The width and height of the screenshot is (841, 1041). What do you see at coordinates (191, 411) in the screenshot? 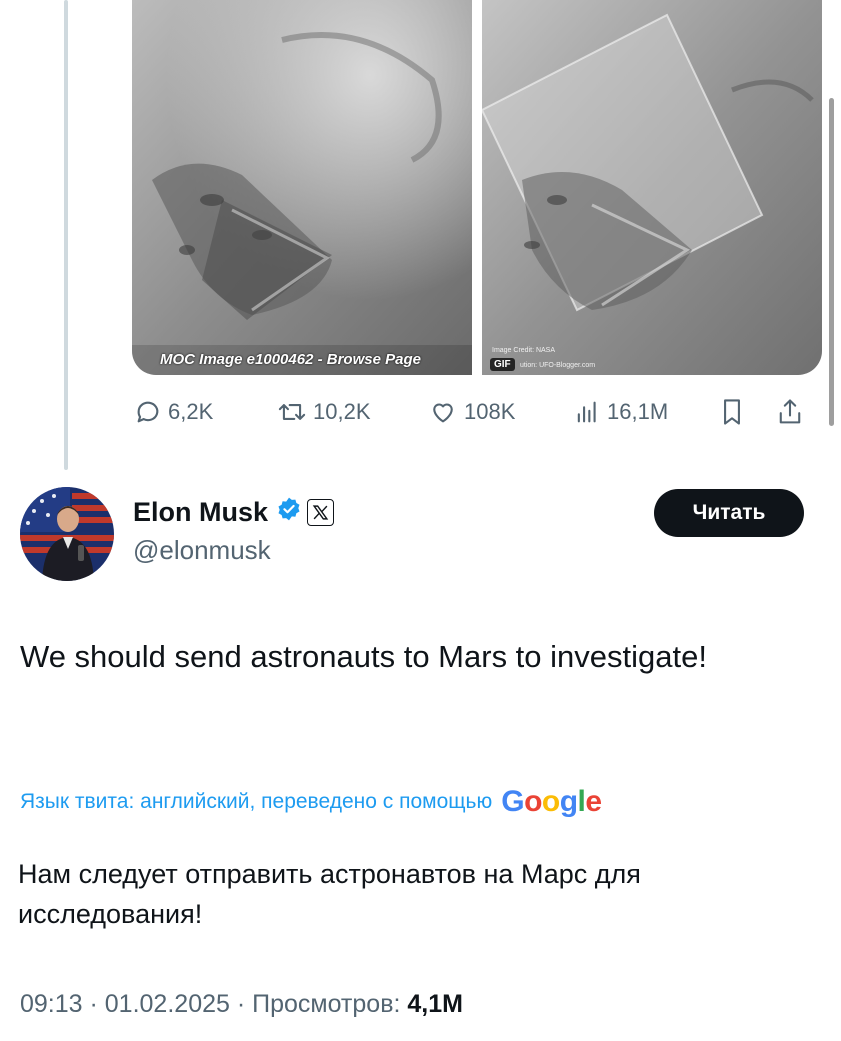
I see `reply-count: 6,2K` at bounding box center [191, 411].